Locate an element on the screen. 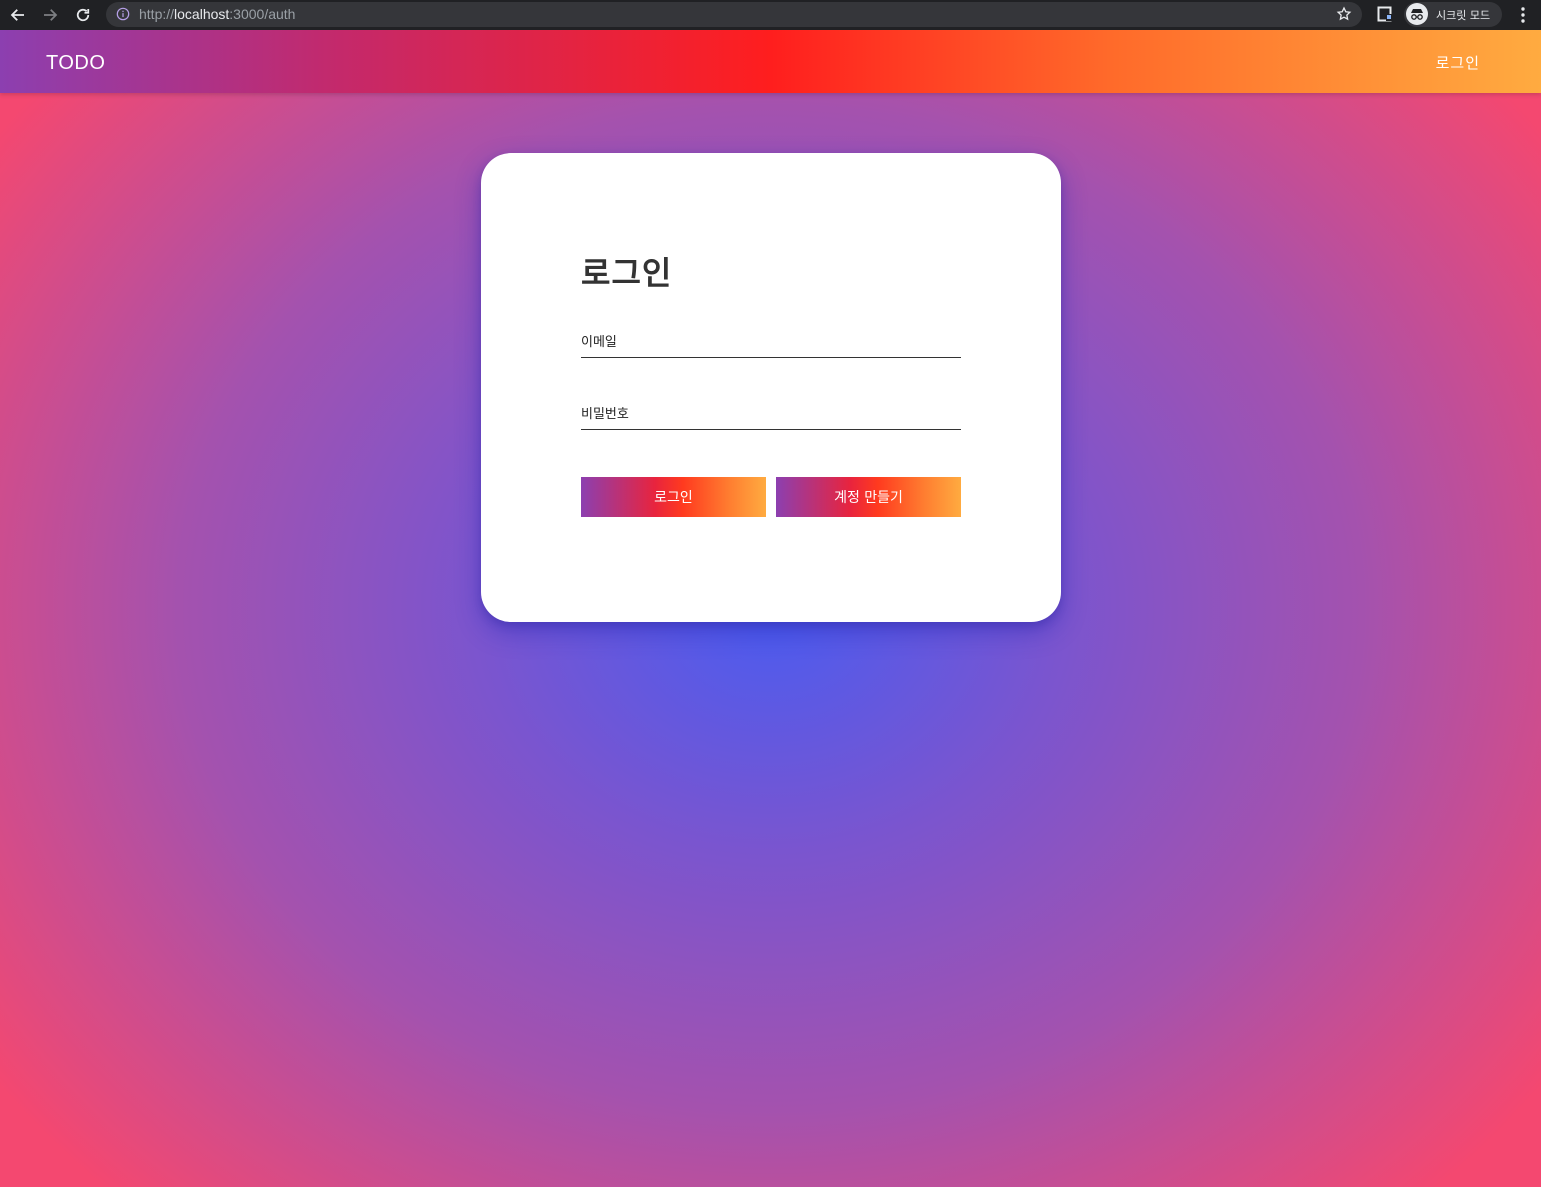 Image resolution: width=1541 pixels, height=1187 pixels. url-text: http://localhost:3000/auth is located at coordinates (217, 14).